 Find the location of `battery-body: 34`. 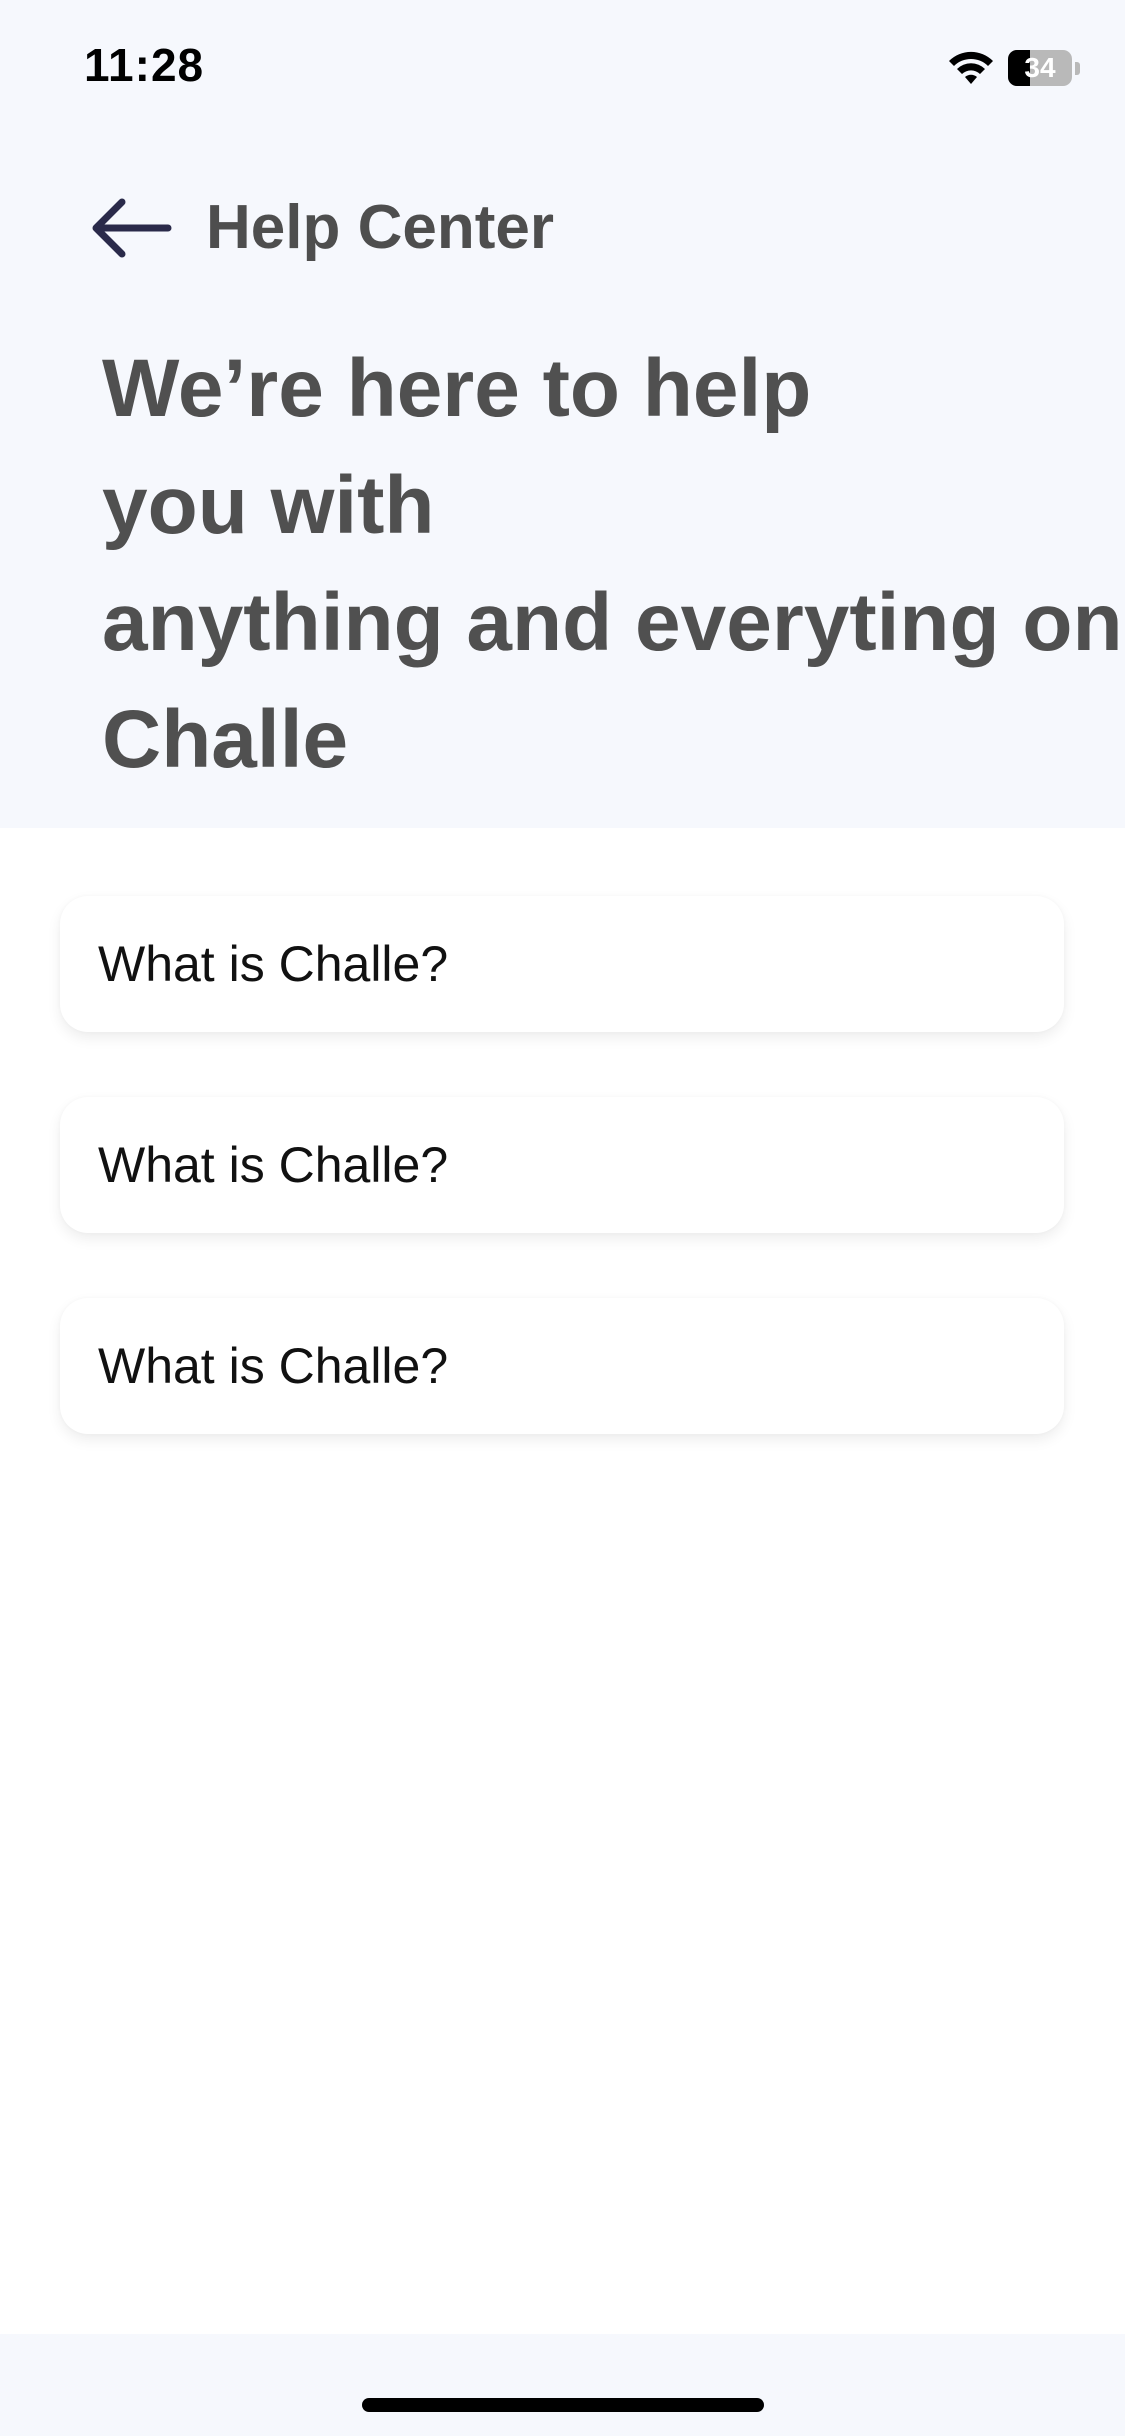

battery-body: 34 is located at coordinates (1040, 68).